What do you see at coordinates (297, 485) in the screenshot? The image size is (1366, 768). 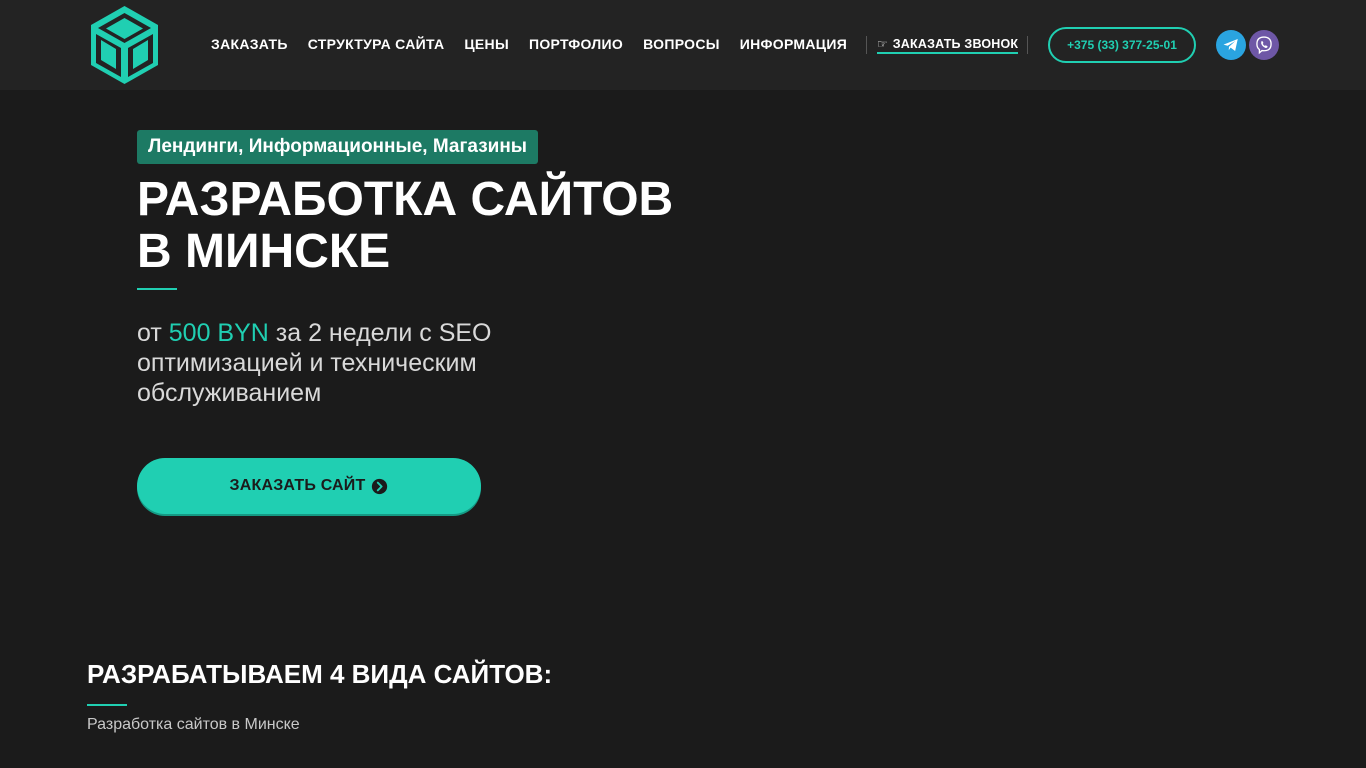 I see `order-site-label: ЗАКАЗАТЬ САЙТ` at bounding box center [297, 485].